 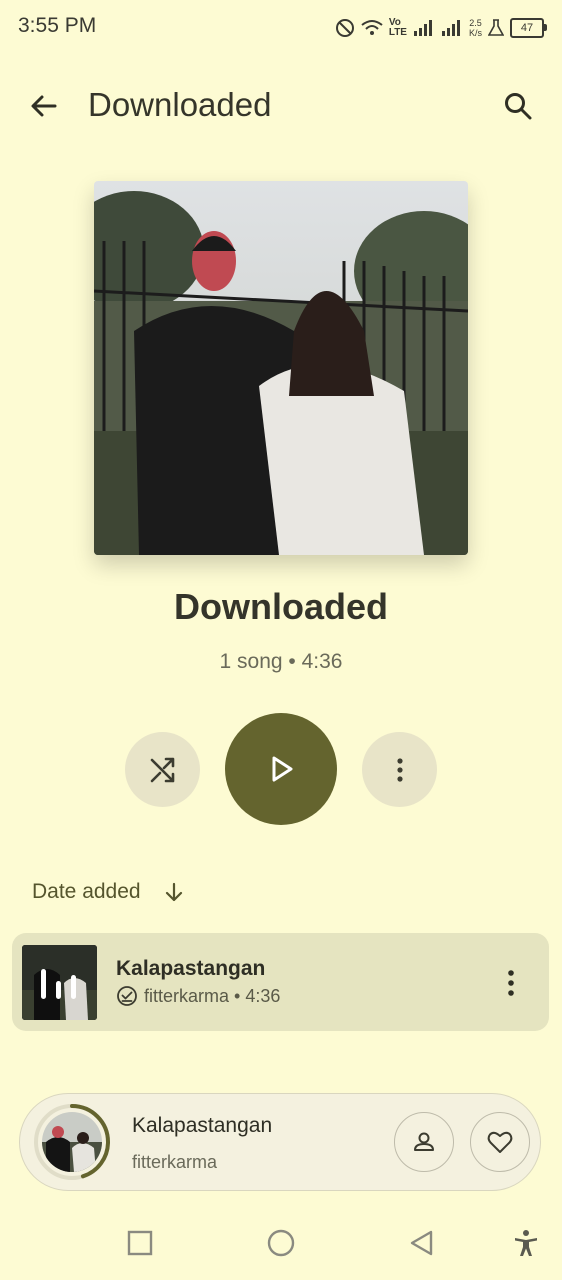 I want to click on play-button, so click(x=281, y=769).